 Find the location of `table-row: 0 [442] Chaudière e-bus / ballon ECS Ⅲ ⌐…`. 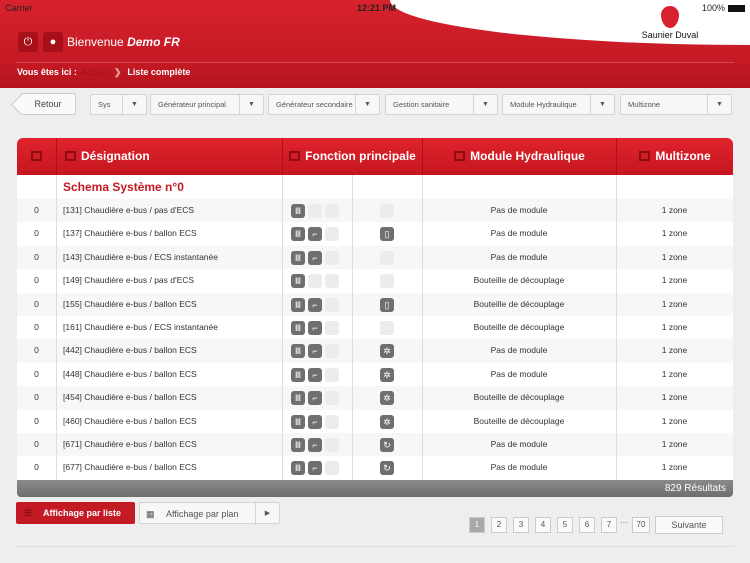

table-row: 0 [442] Chaudière e-bus / ballon ECS Ⅲ ⌐… is located at coordinates (375, 351).